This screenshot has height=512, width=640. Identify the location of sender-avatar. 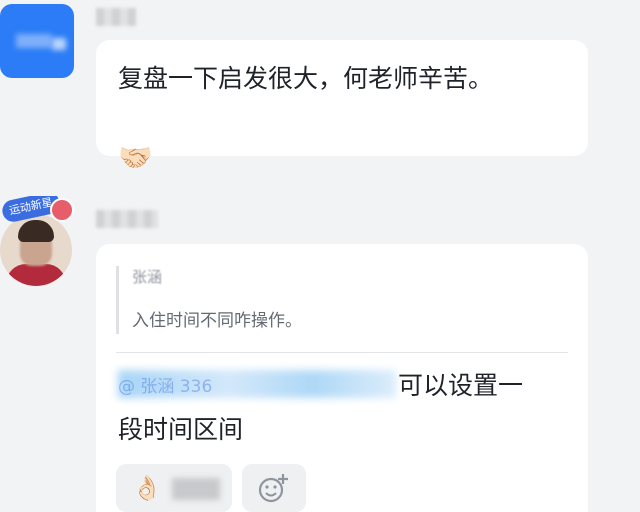
(37, 41).